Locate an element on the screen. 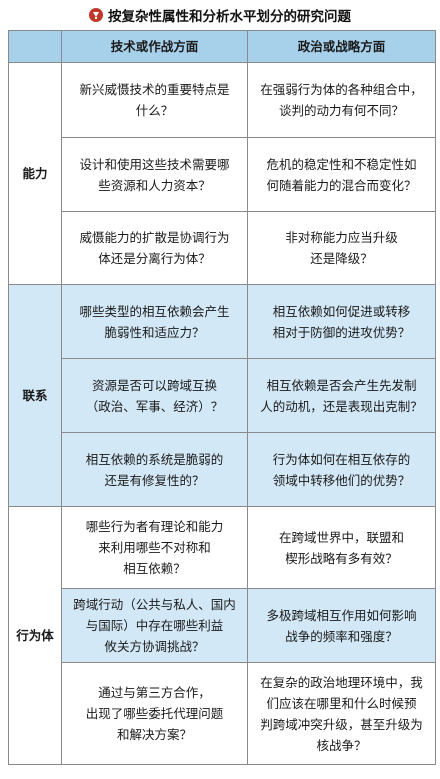 This screenshot has width=440, height=779. down-arrow-circle-icon is located at coordinates (96, 15).